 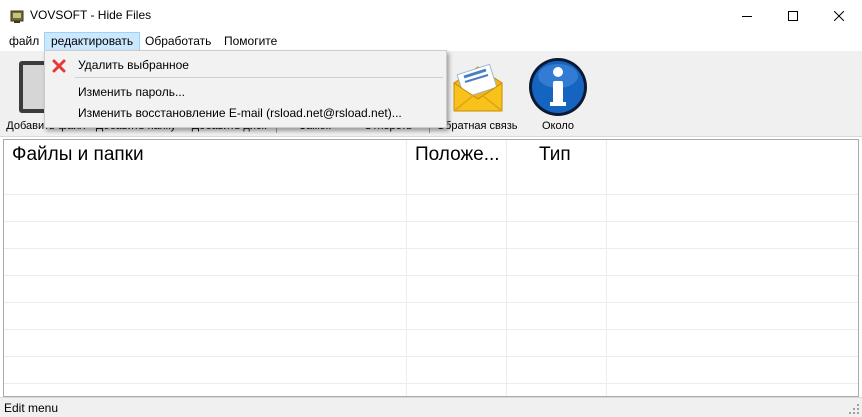 I want to click on menu-edit: редактировать, so click(x=92, y=41).